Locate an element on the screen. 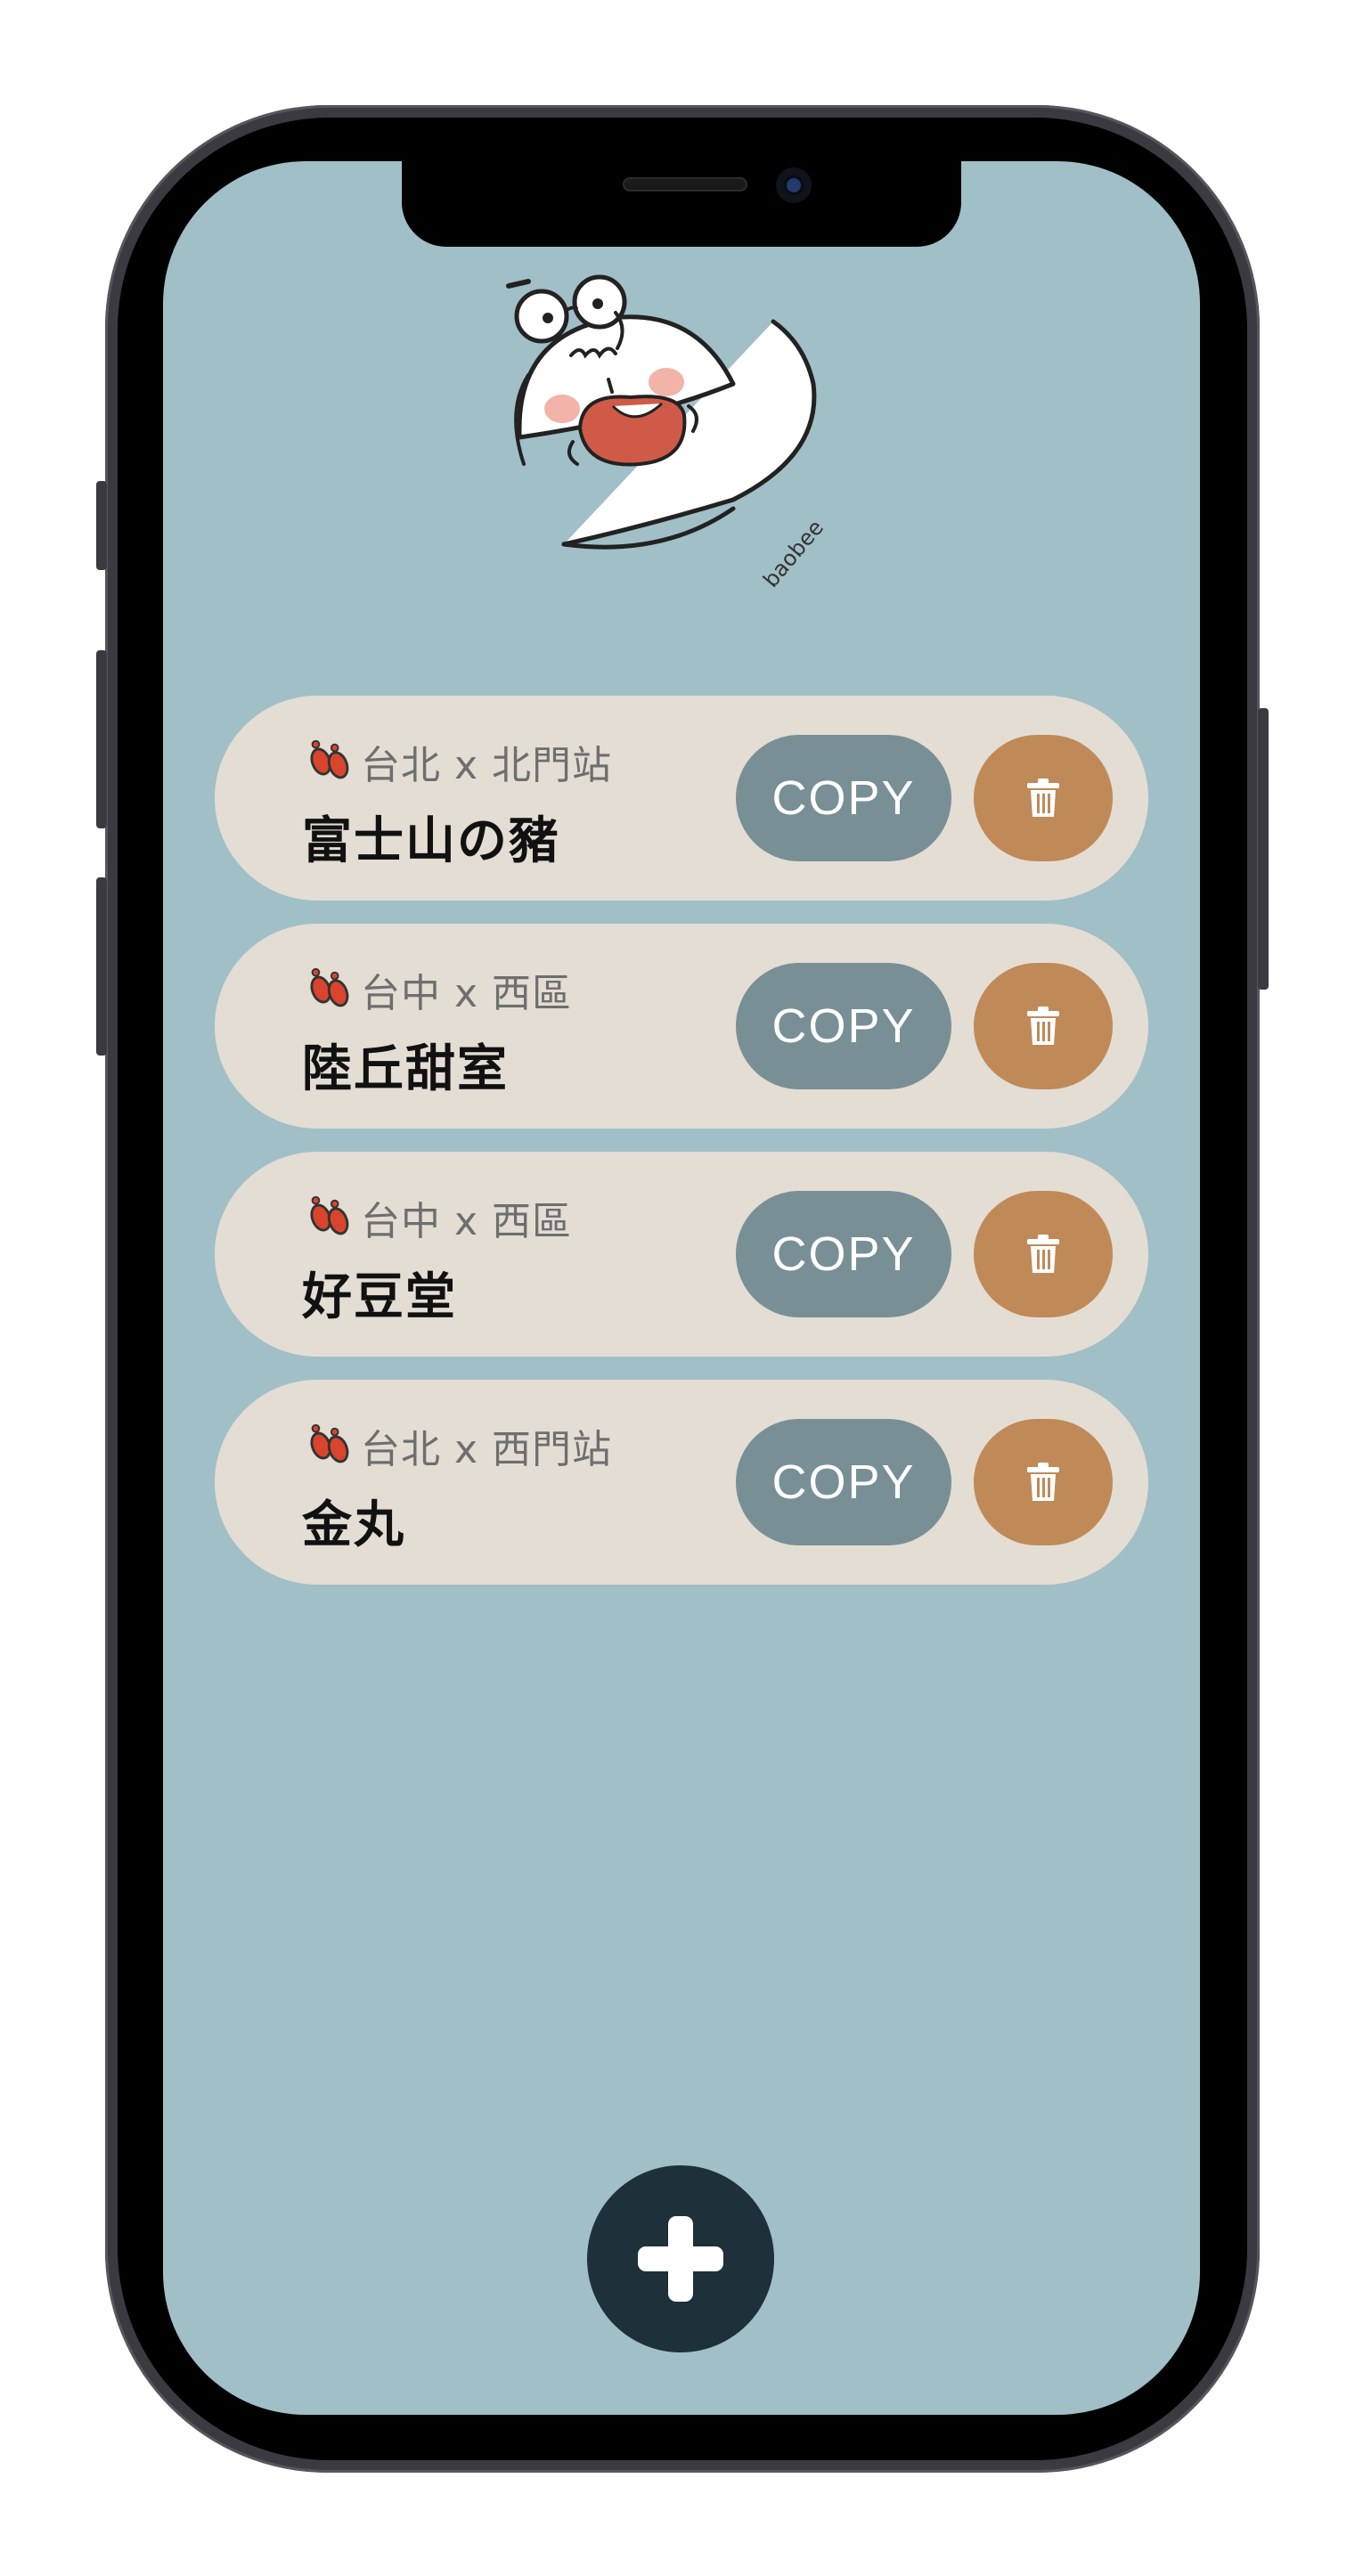 This screenshot has width=1363, height=2576. baobee-logo: baobee is located at coordinates (667, 433).